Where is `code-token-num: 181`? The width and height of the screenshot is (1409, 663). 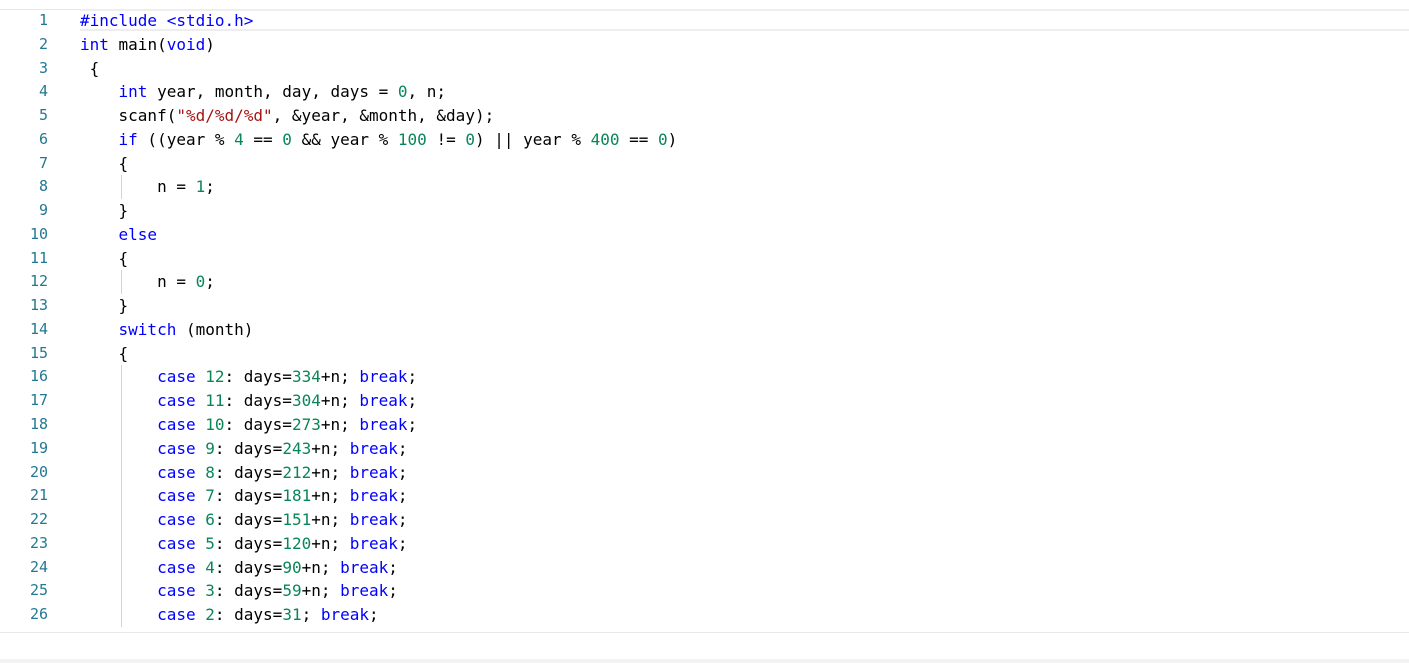
code-token-num: 181 is located at coordinates (297, 496).